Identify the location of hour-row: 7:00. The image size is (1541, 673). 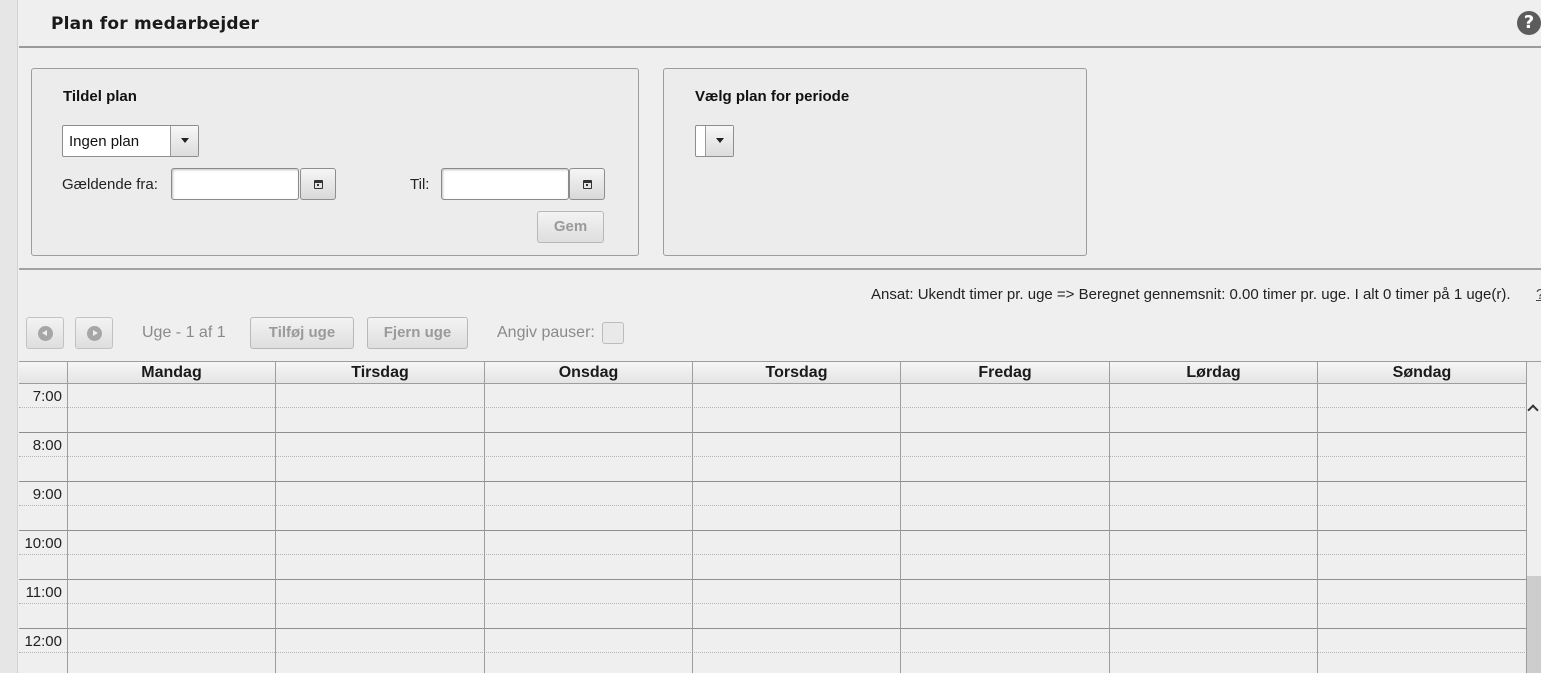
(773, 408).